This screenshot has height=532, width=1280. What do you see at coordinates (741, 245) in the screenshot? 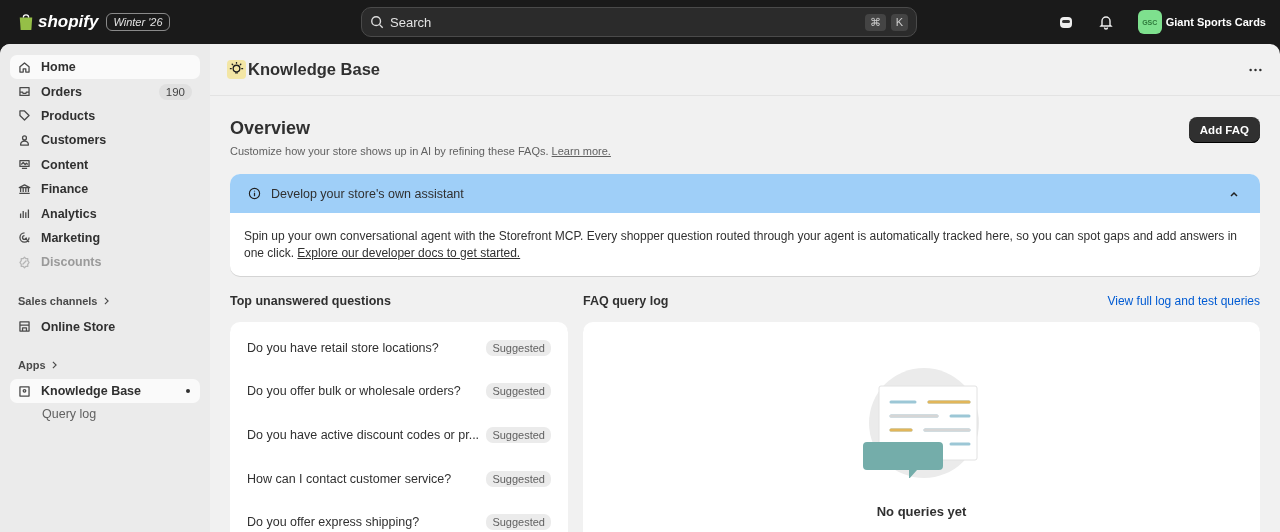
I see `banner-text: Spin up your own conversational agent with the Storefront MCP. Every shopper question routed through your agent is automatically tracked here, so you can spot gaps and add answers in one click. Explore our developer docs to get started.` at bounding box center [741, 245].